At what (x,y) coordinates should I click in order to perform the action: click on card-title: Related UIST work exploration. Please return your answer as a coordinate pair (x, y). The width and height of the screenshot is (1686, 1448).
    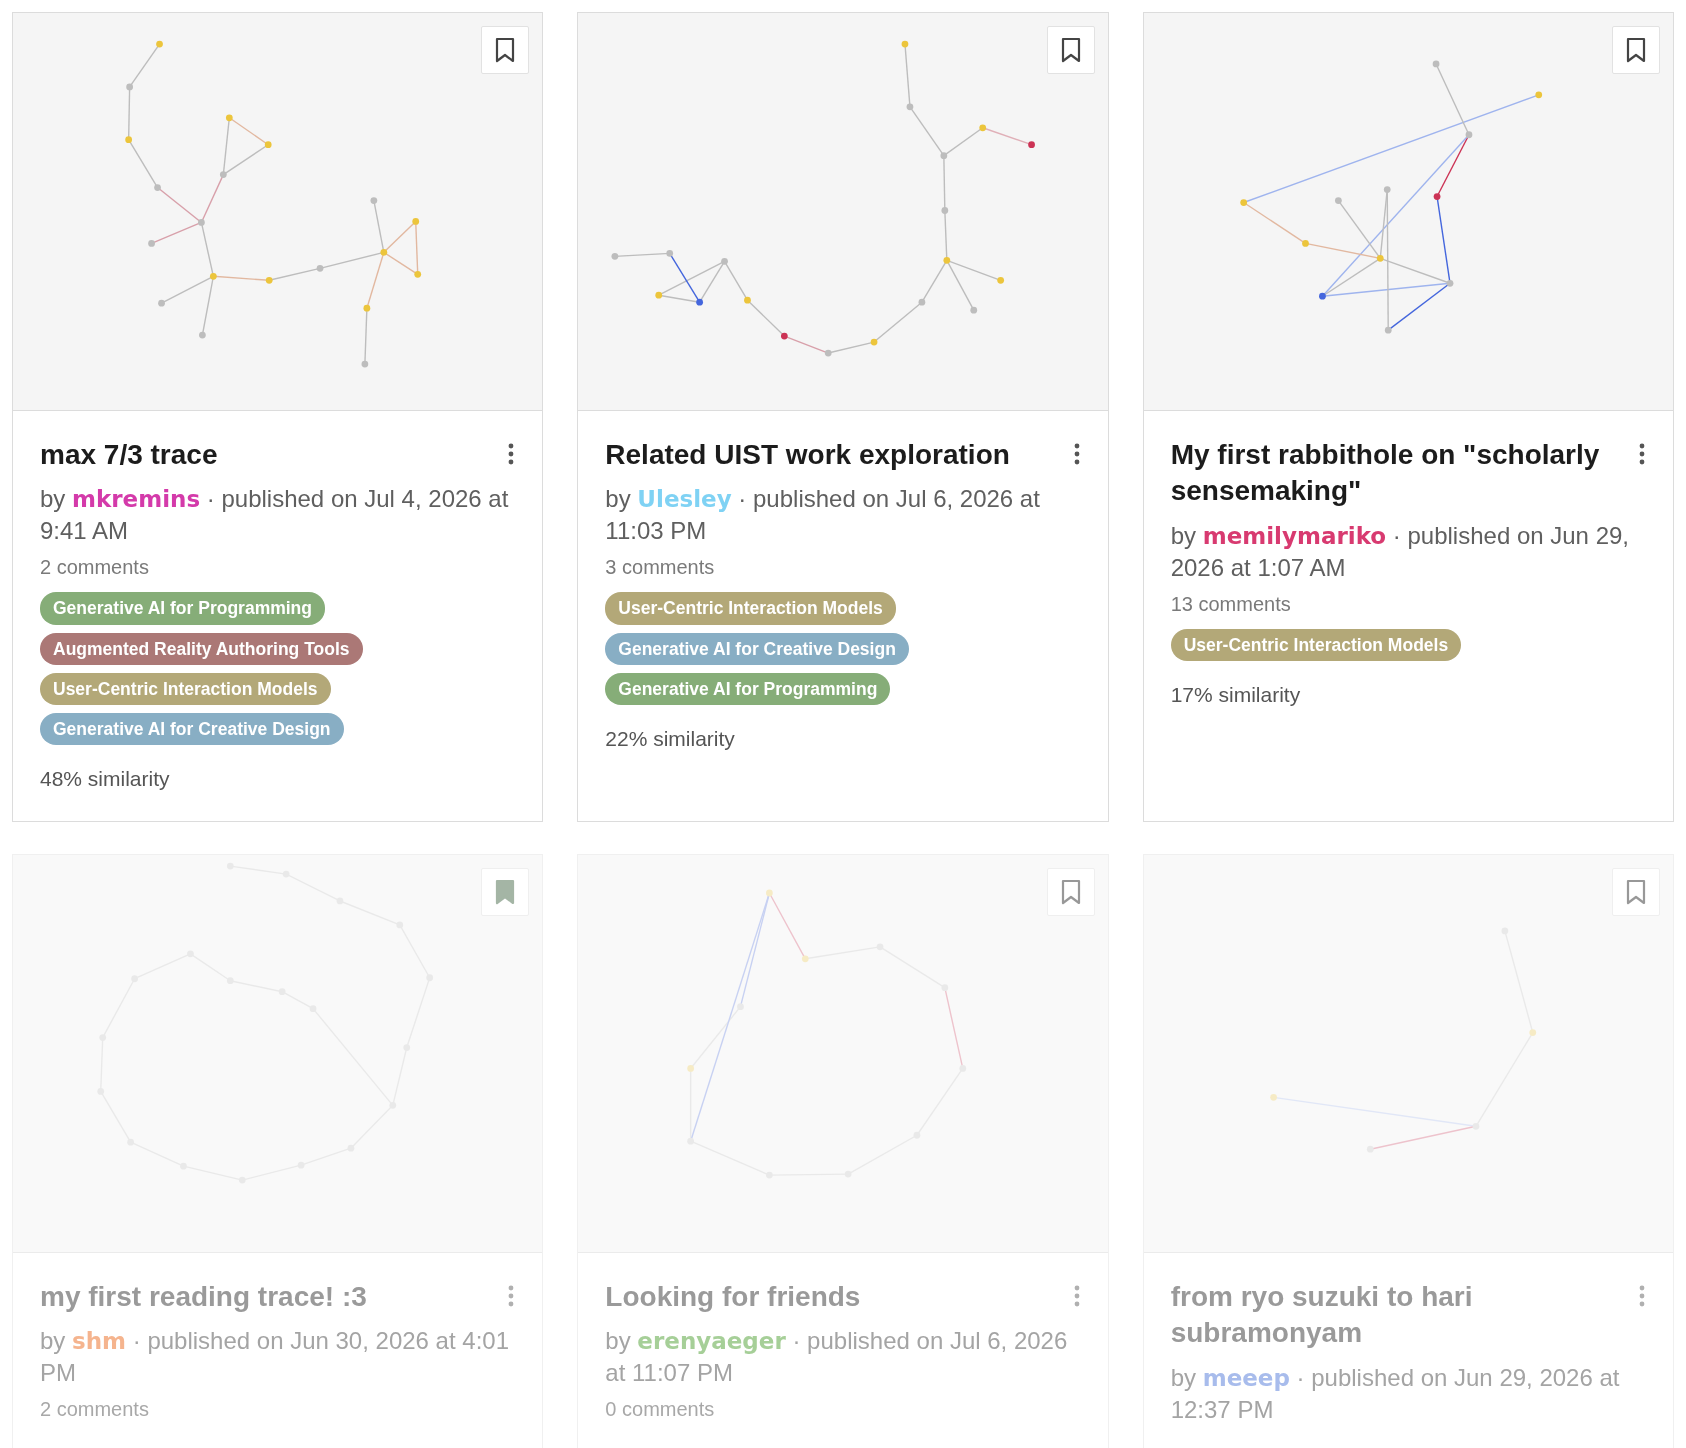
    Looking at the image, I should click on (807, 455).